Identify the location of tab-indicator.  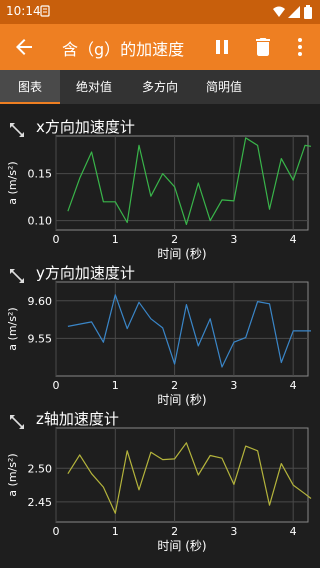
(30, 103).